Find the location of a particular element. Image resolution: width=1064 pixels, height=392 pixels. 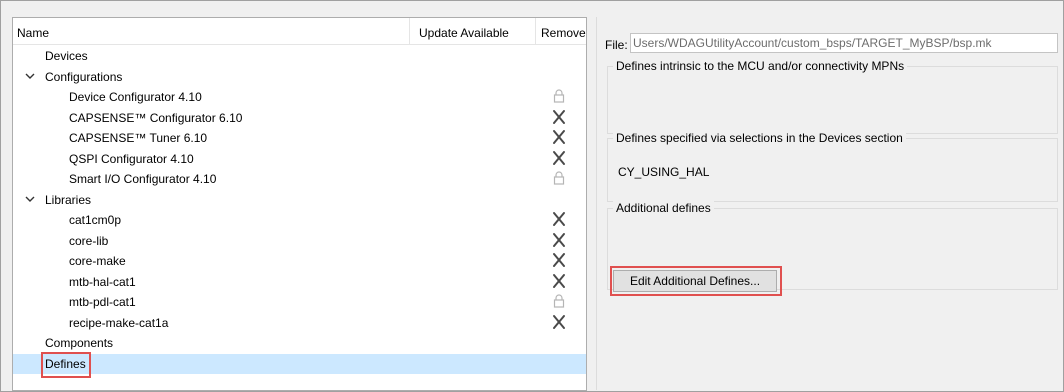

tree-row-label: Devices is located at coordinates (66, 56).